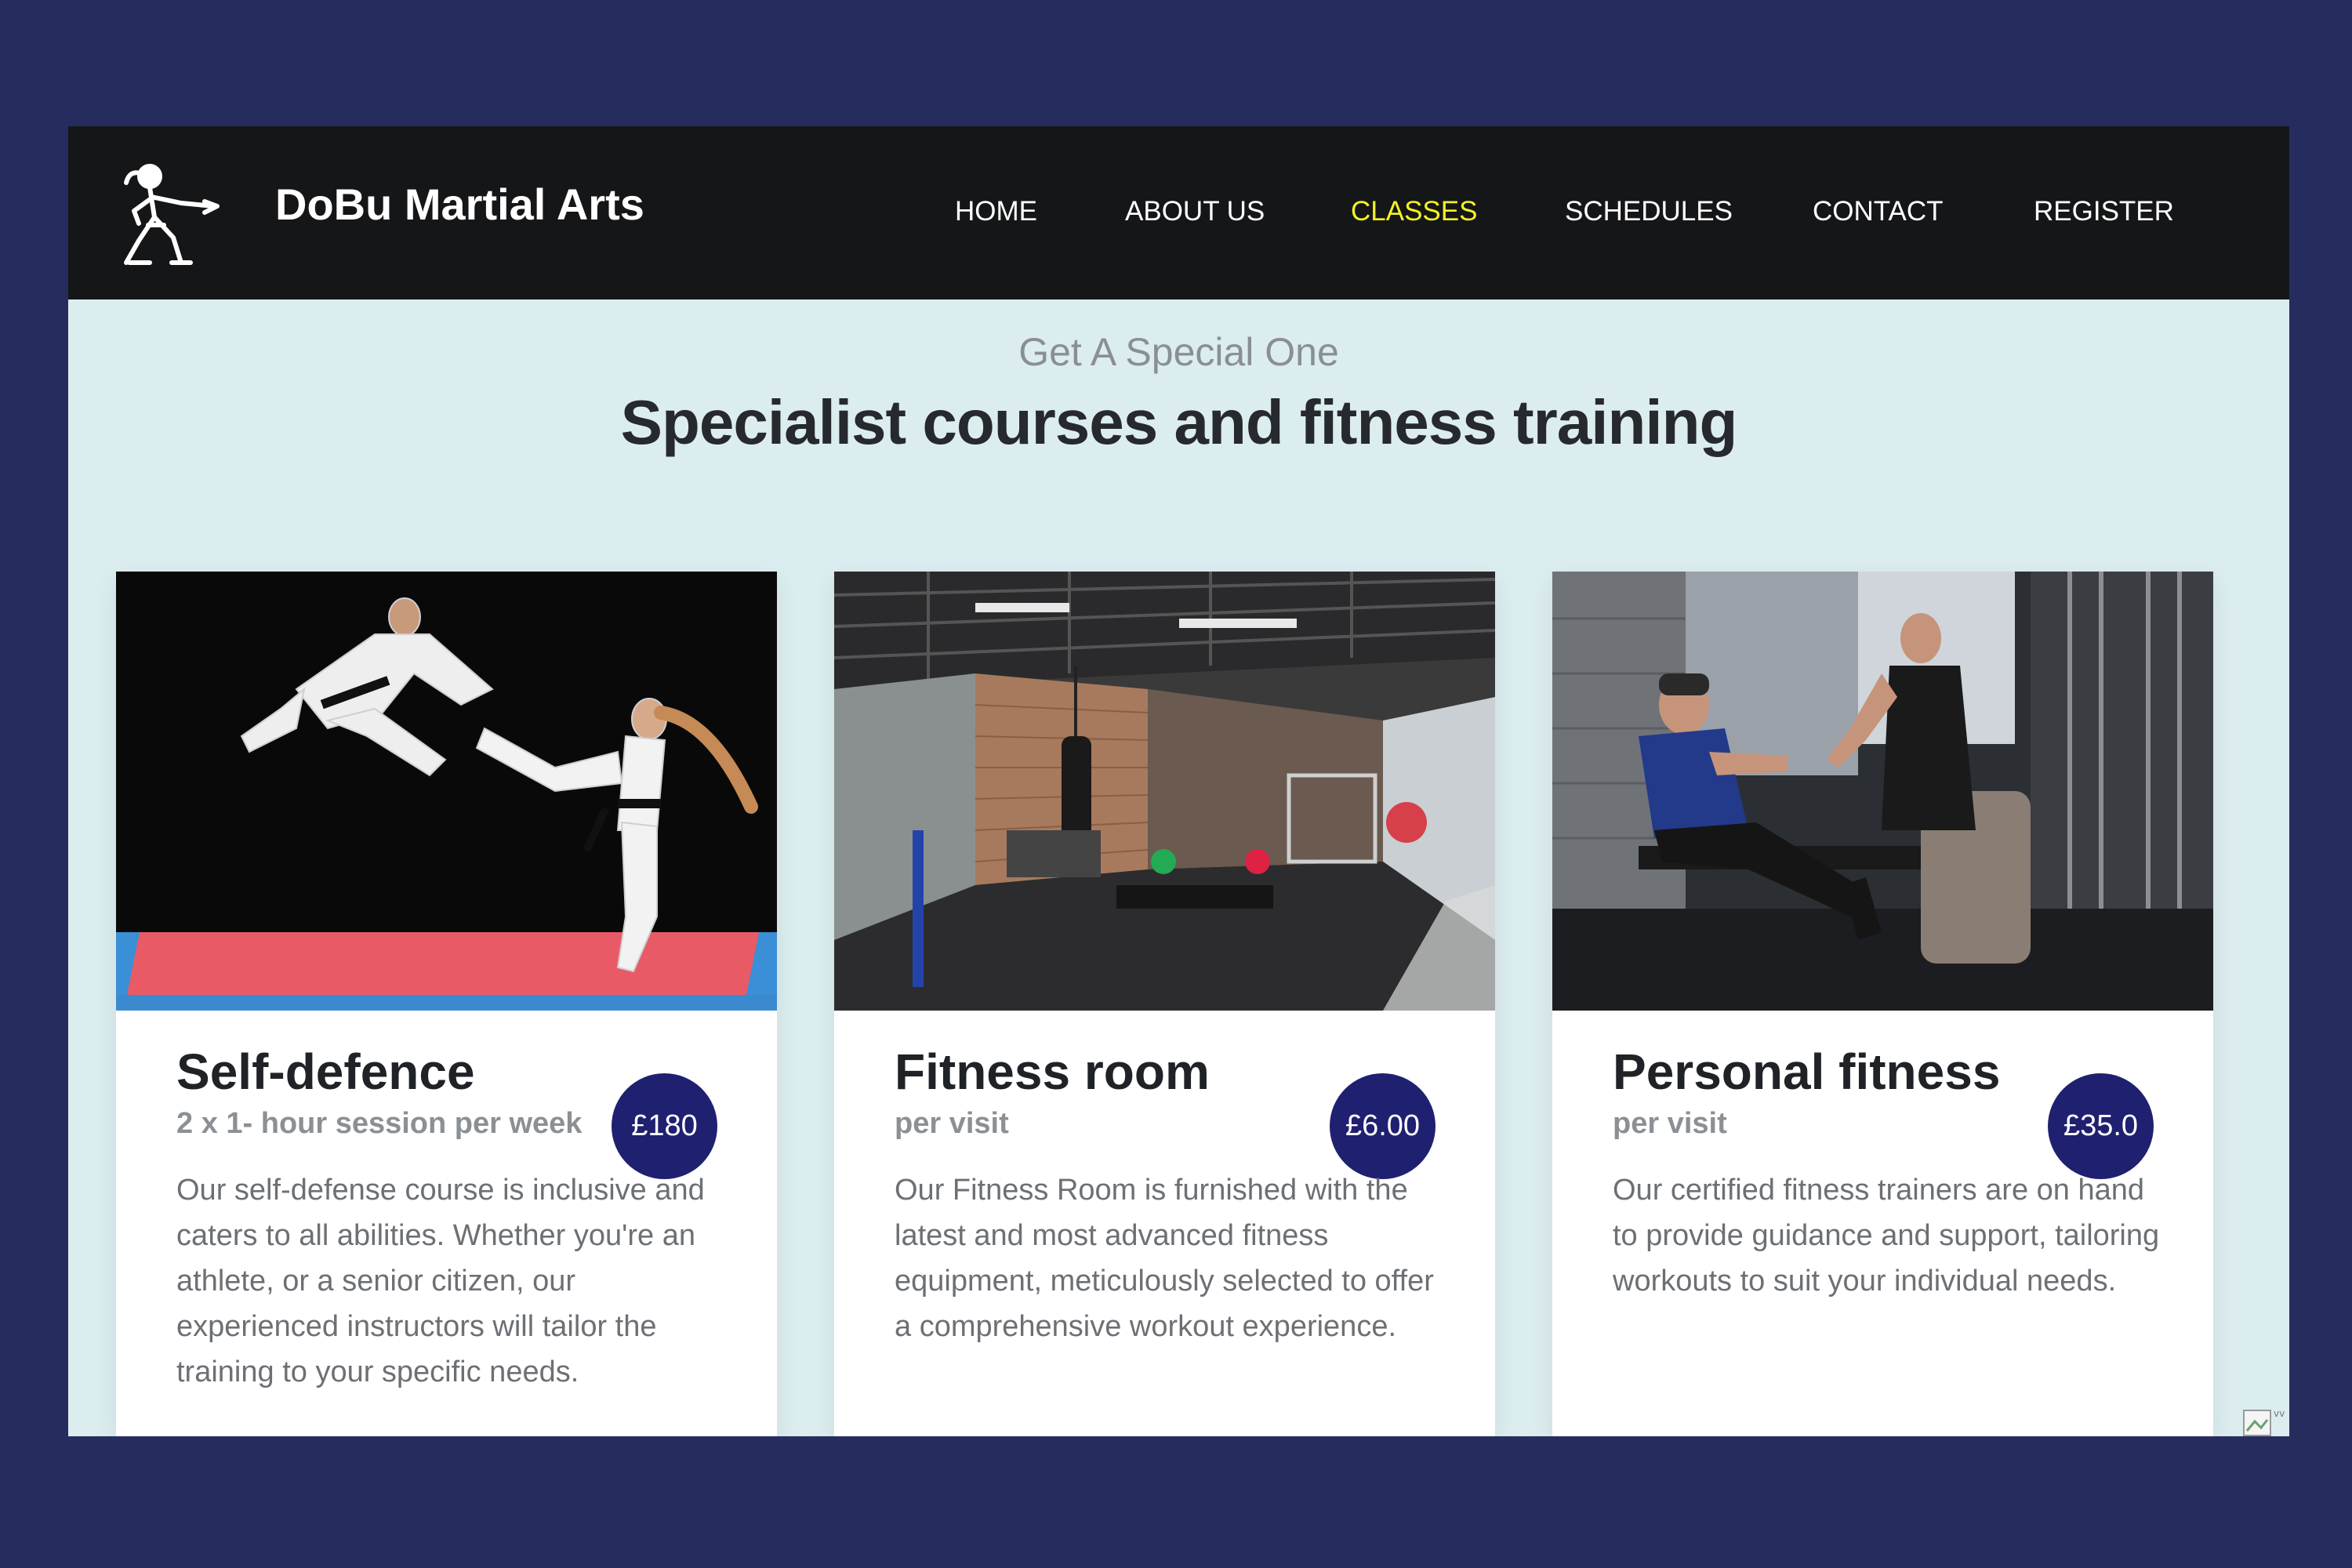  Describe the element at coordinates (2279, 1413) in the screenshot. I see `svg-text: vv` at that location.